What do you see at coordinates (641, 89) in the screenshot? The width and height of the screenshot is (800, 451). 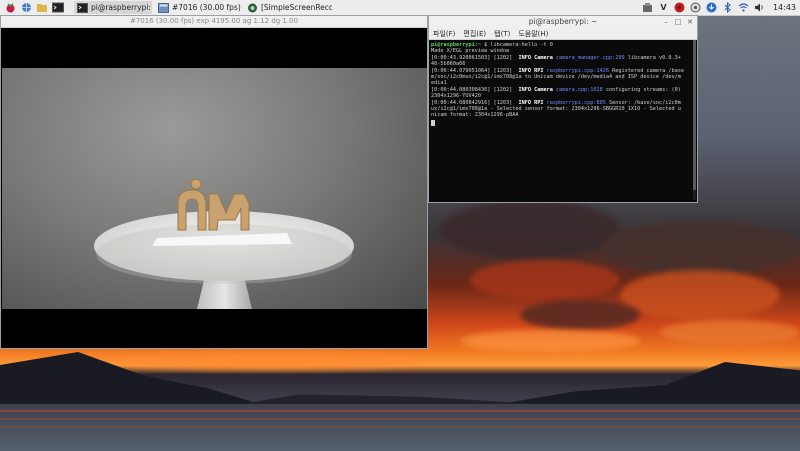 I see `terminal-text-segment: configuring streams: (0)` at bounding box center [641, 89].